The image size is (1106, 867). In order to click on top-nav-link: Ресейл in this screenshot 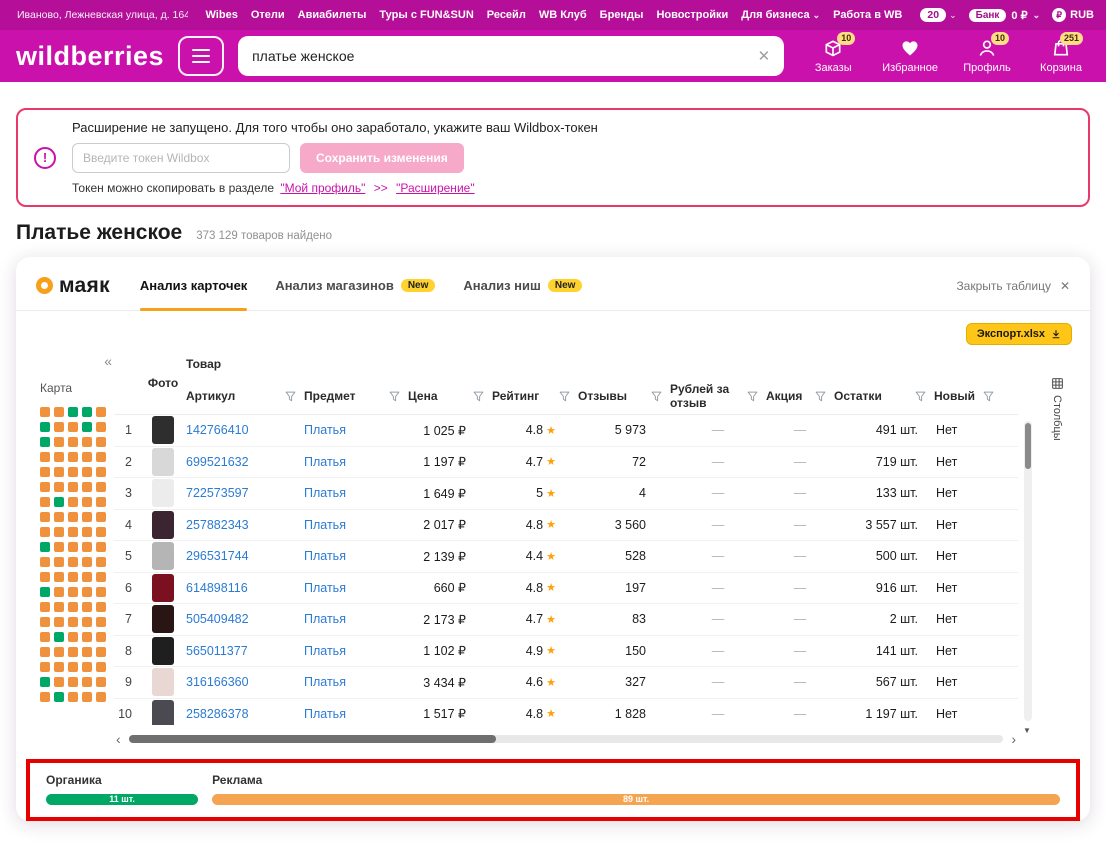, I will do `click(506, 15)`.